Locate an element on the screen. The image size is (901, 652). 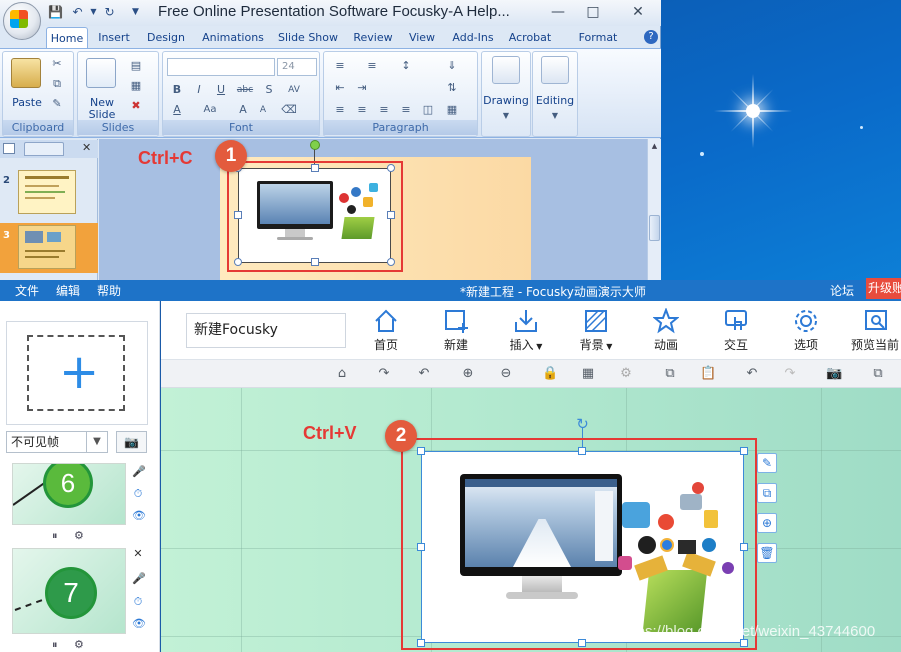
tab-view: View is located at coordinates (422, 38).